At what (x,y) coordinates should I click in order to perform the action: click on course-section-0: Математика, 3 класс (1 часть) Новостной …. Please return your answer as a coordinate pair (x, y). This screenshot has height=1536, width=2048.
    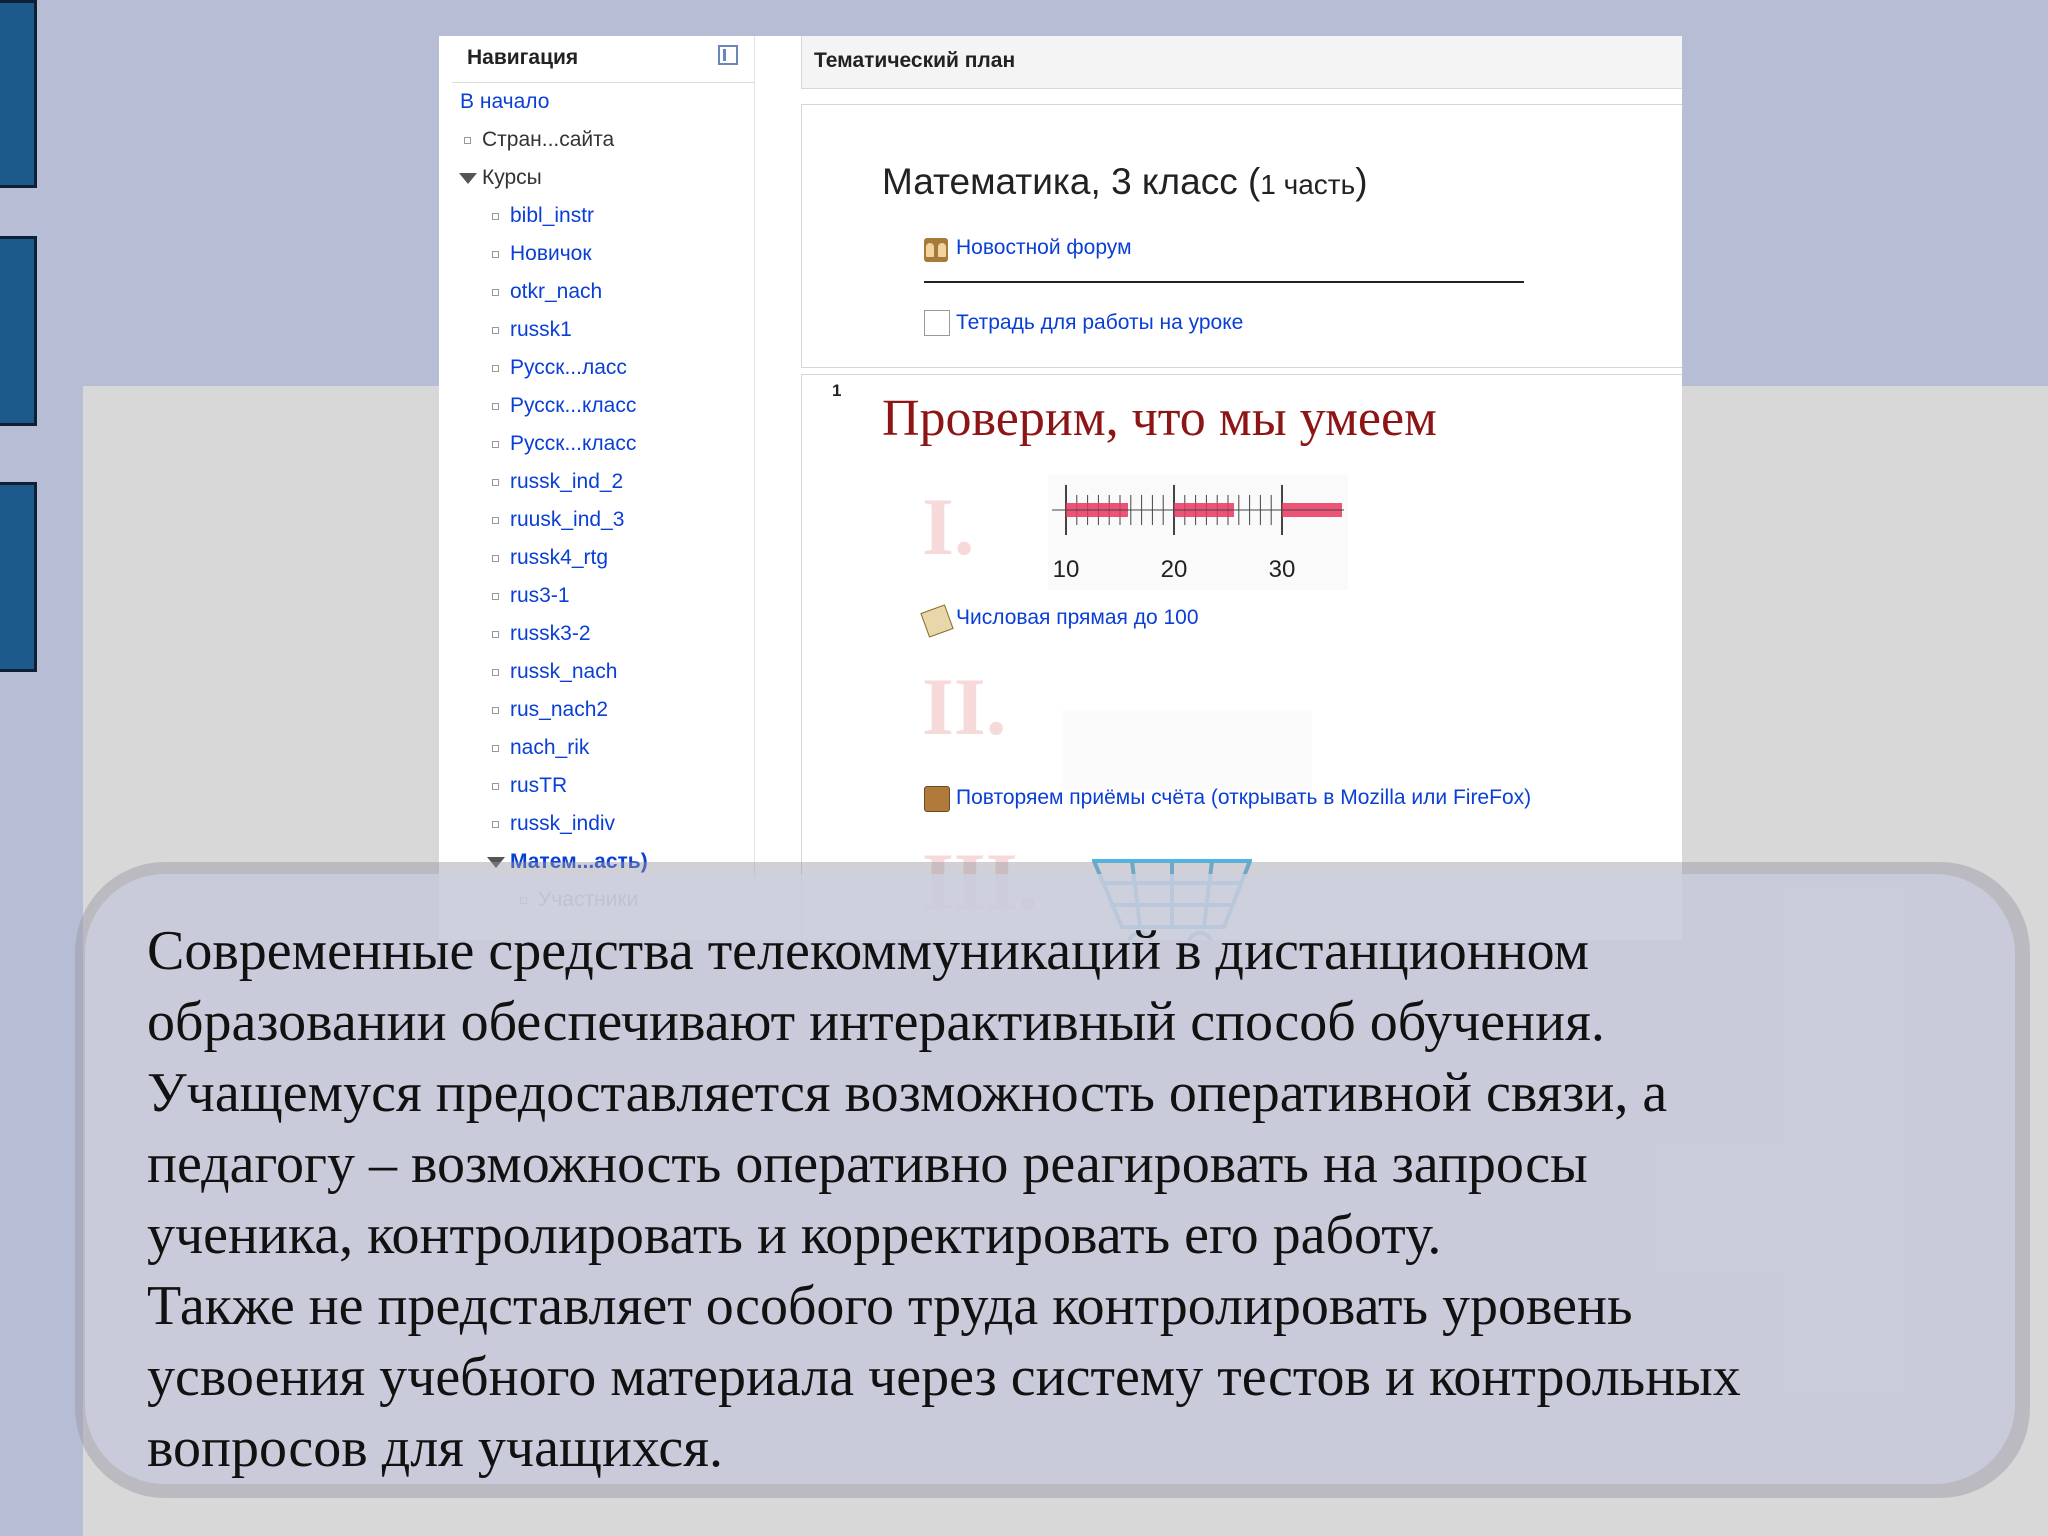
    Looking at the image, I should click on (1241, 236).